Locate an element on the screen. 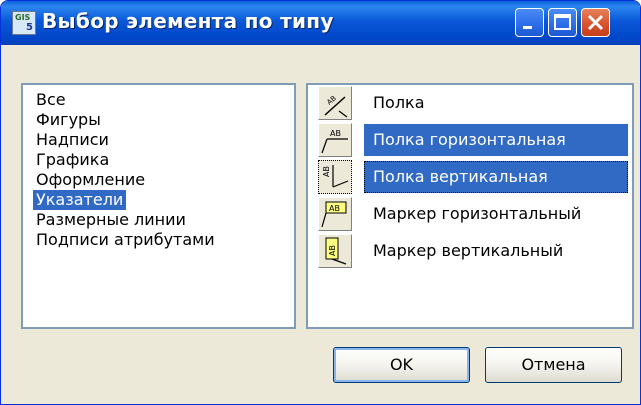 The height and width of the screenshot is (405, 641). list-item-label: Маркер вертикальный is located at coordinates (468, 250).